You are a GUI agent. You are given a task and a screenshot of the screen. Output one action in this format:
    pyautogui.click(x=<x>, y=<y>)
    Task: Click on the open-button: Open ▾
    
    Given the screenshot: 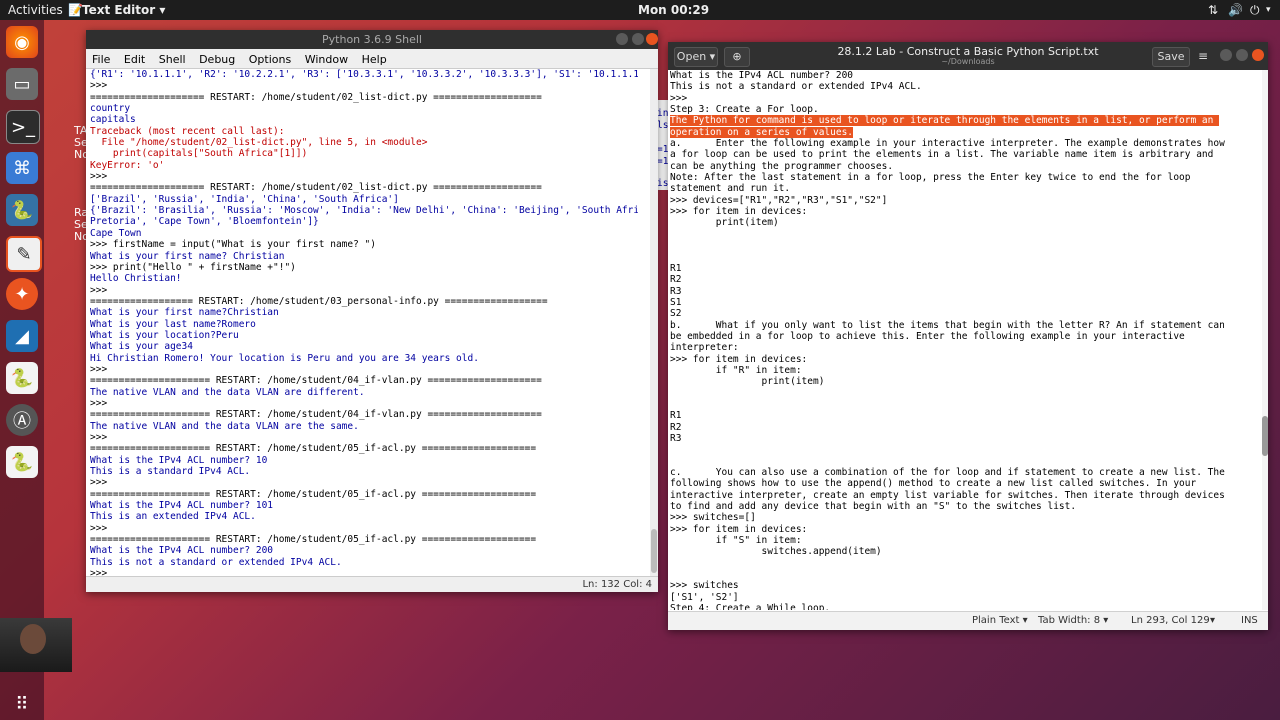 What is the action you would take?
    pyautogui.click(x=696, y=57)
    